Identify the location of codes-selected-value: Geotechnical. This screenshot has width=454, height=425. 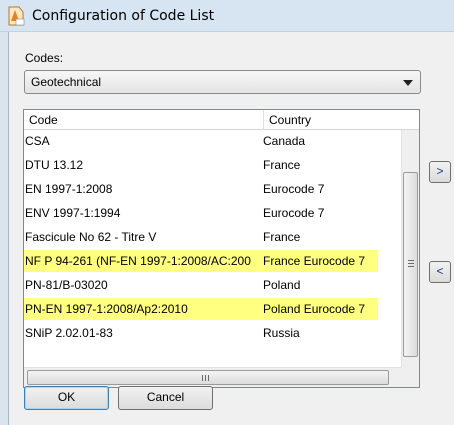
(66, 82).